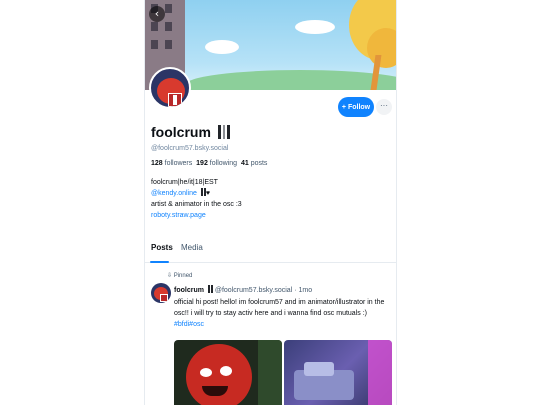 The height and width of the screenshot is (405, 540). Describe the element at coordinates (359, 107) in the screenshot. I see `follow-label: Follow` at that location.